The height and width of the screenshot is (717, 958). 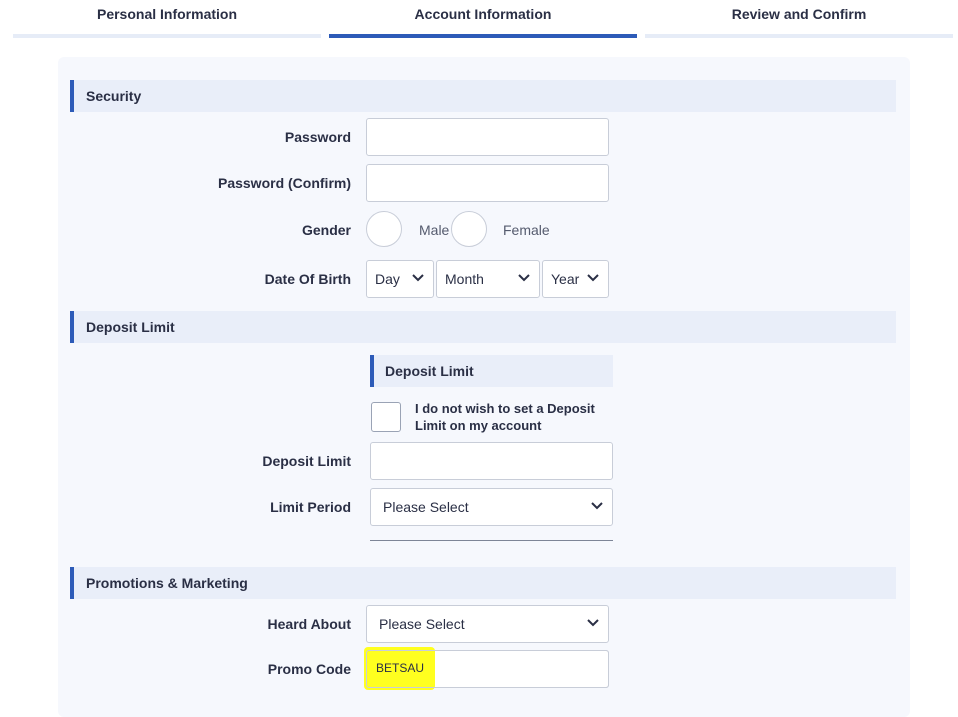 I want to click on promo-code-input: BETSAU, so click(x=487, y=669).